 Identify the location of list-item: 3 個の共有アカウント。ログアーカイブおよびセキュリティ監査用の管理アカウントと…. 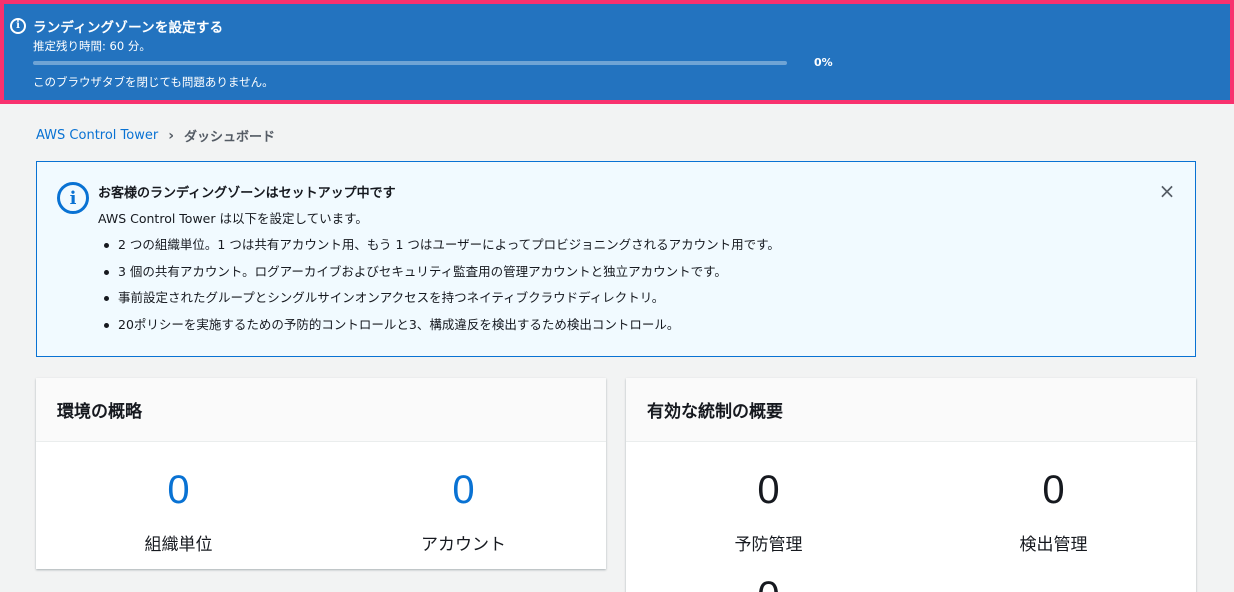
(439, 276).